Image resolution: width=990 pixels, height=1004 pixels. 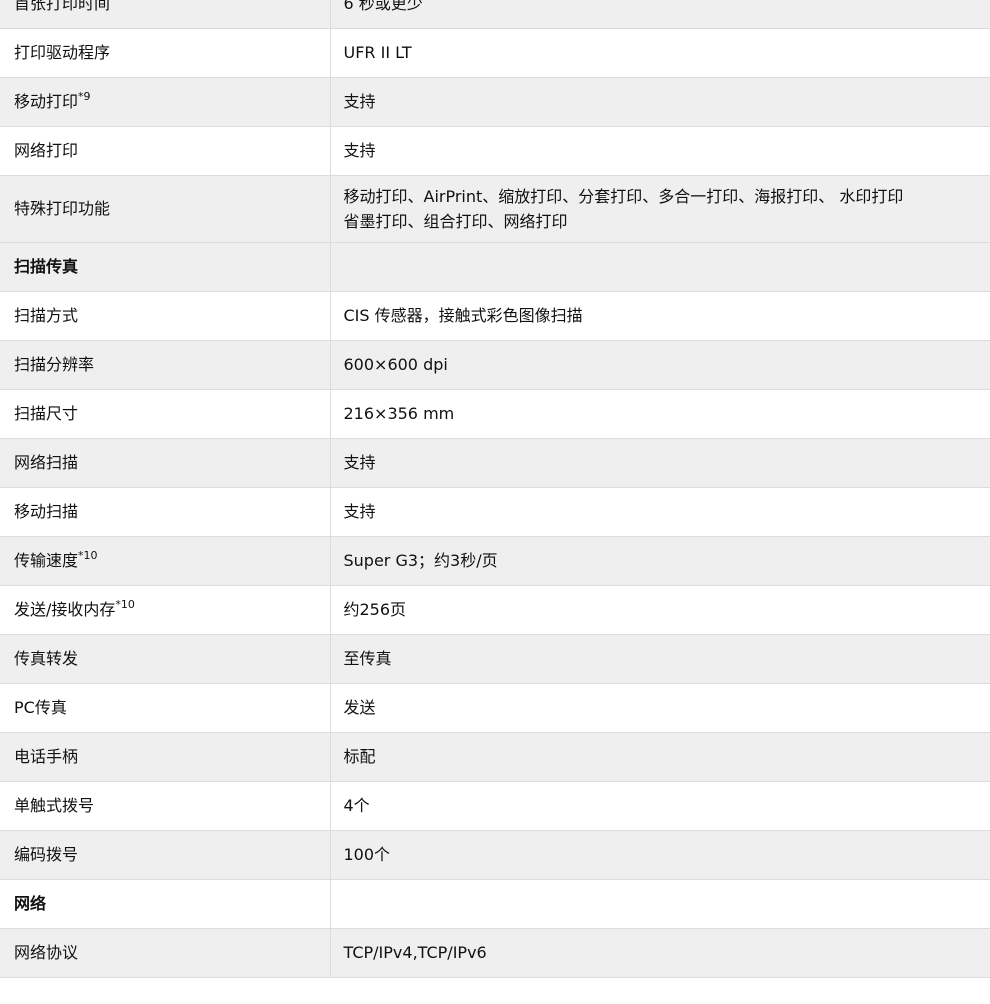 I want to click on spec-row-scan-method: 扫描方式 CIS 传感器，接触式彩色图像扫描, so click(x=495, y=316).